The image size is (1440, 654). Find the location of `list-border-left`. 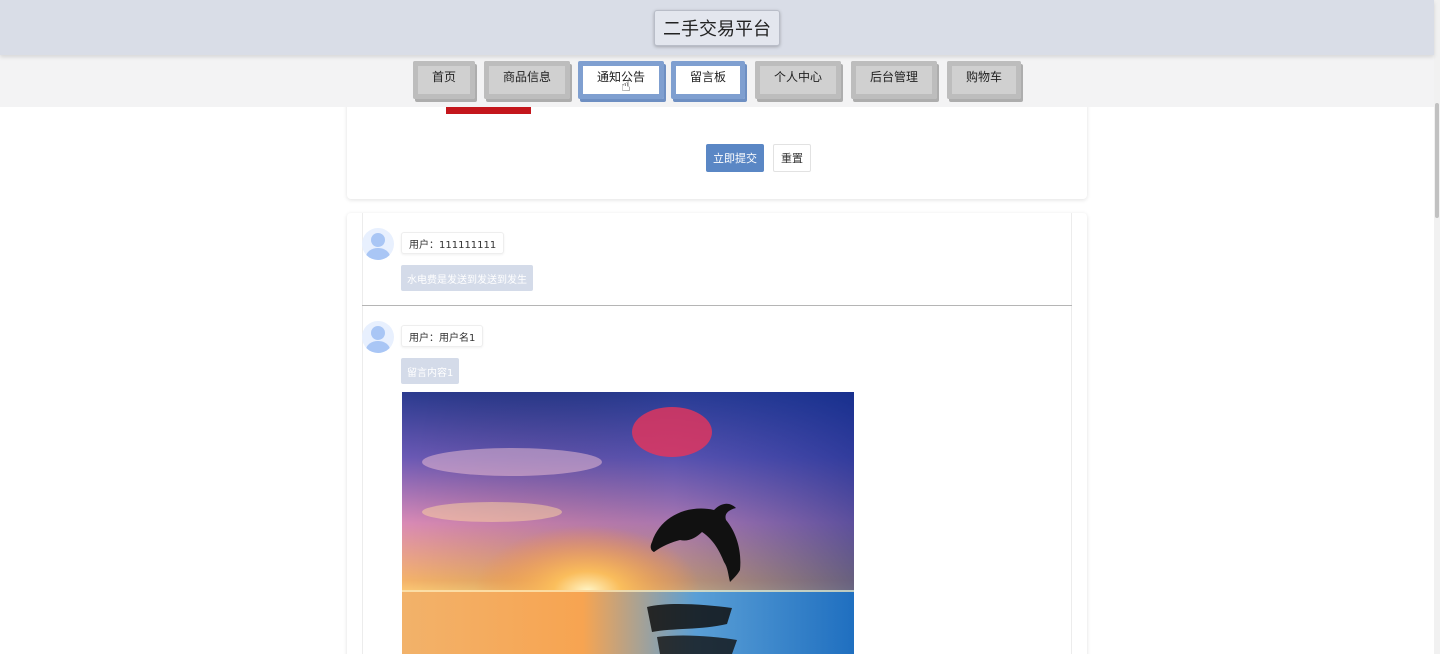

list-border-left is located at coordinates (362, 433).